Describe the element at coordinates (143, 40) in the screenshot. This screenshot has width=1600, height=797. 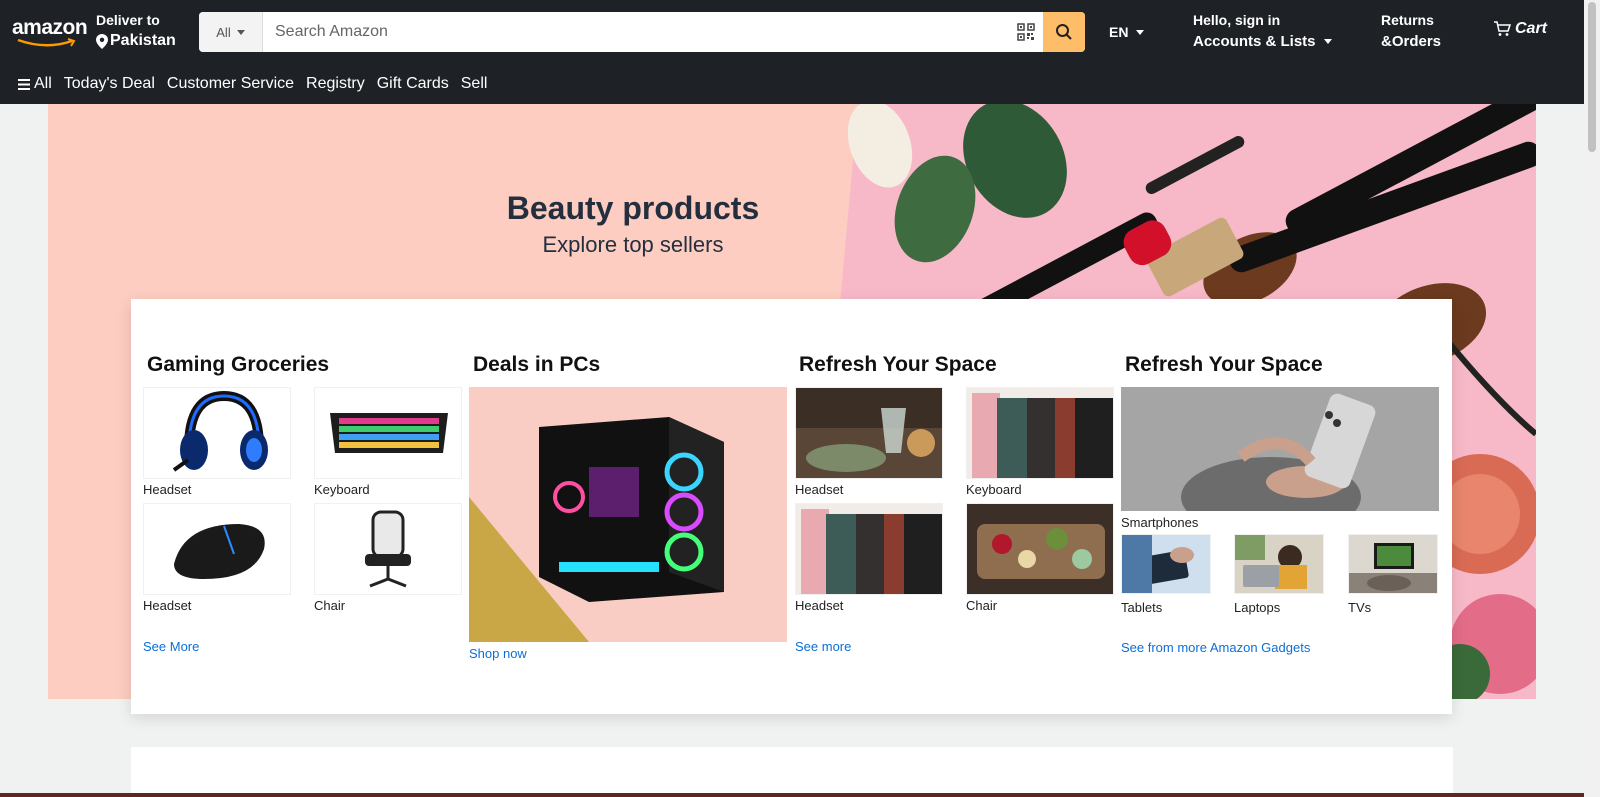
I see `deliver-country: Pakistan` at that location.